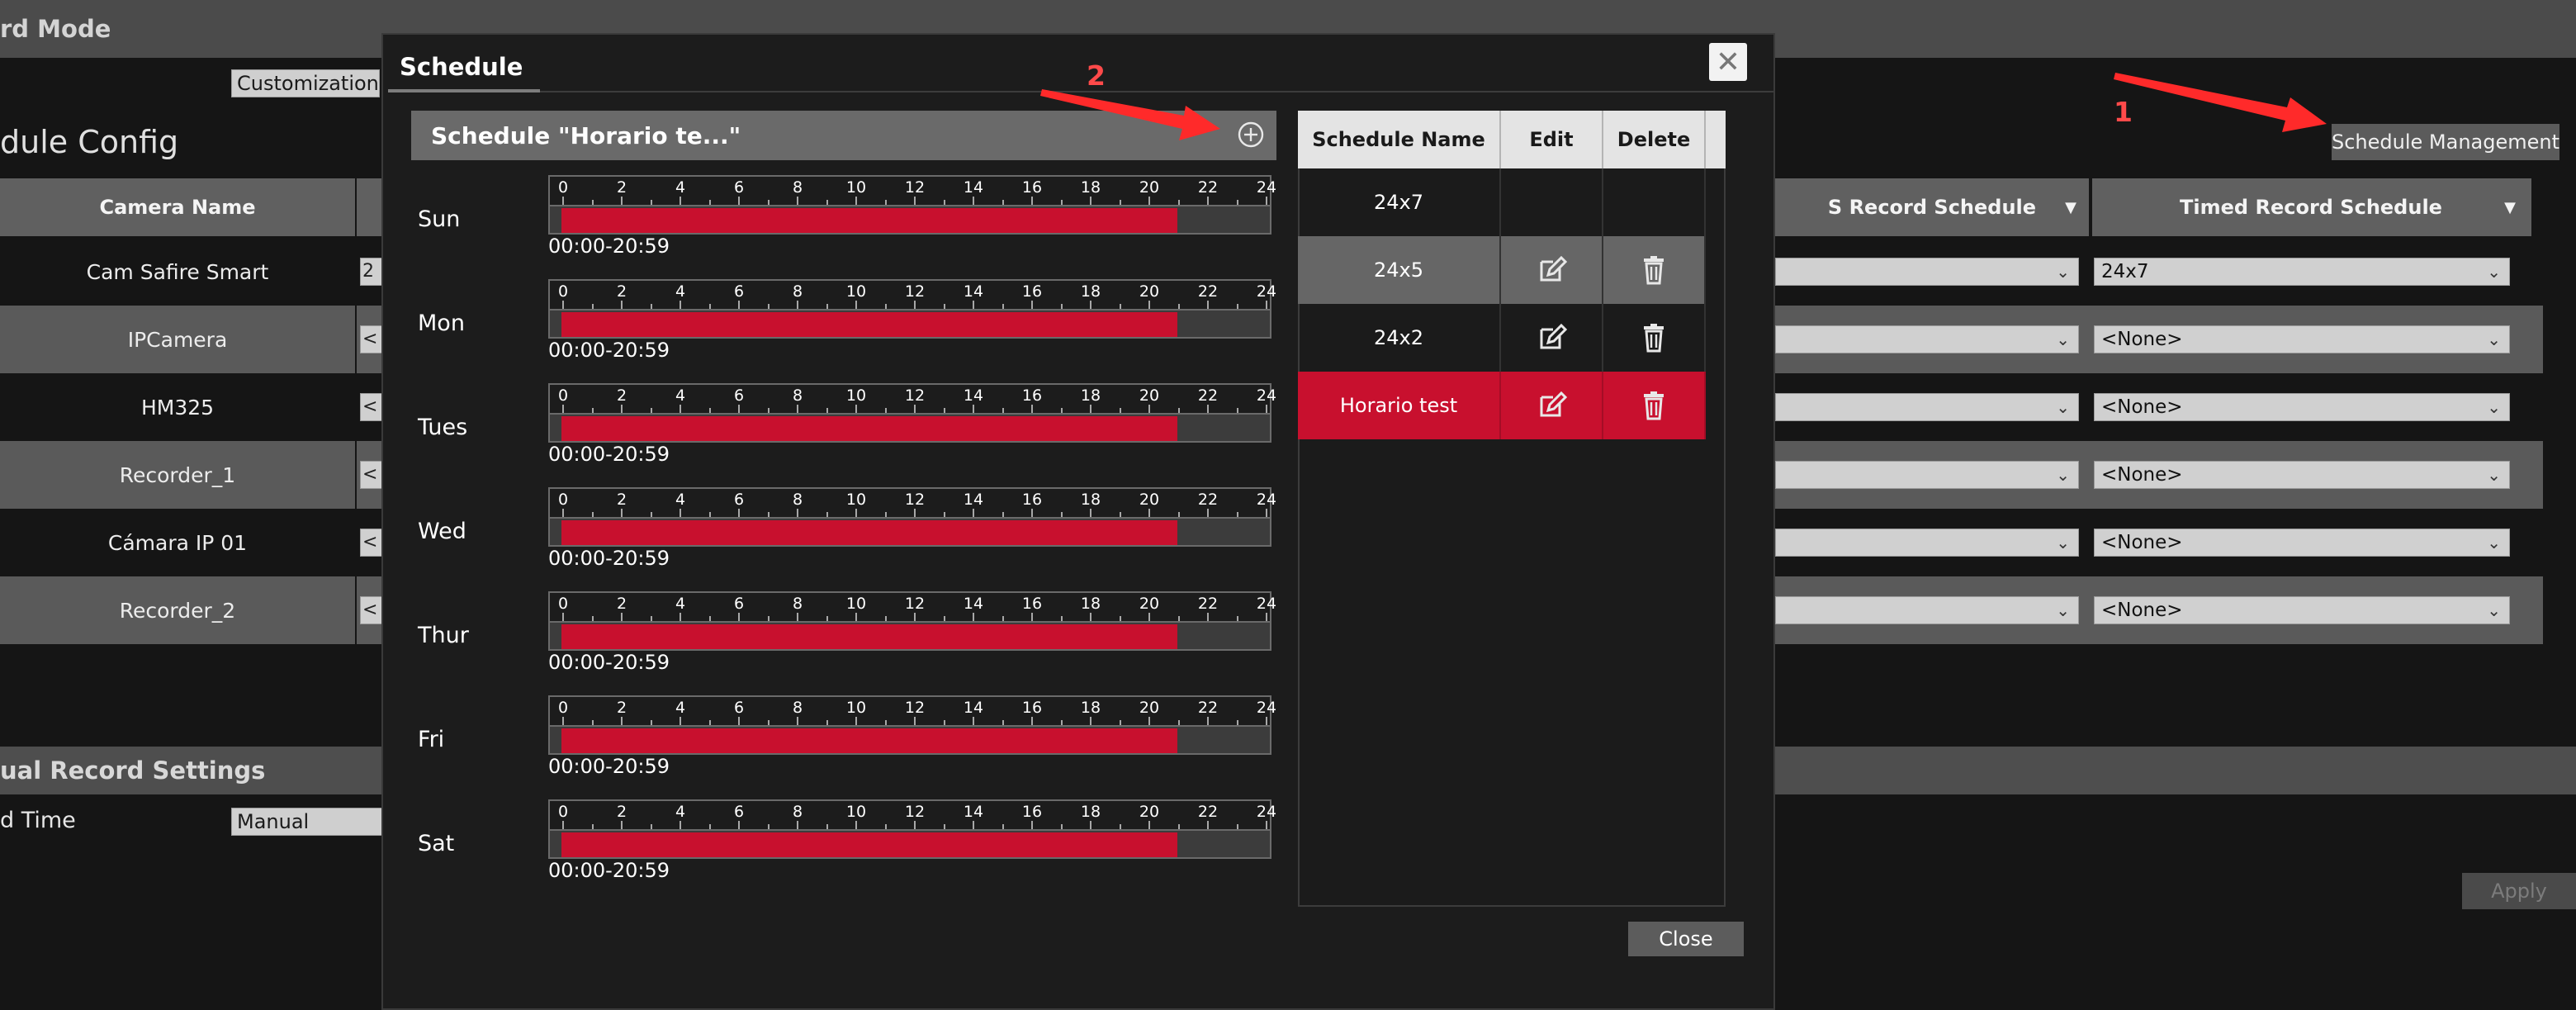 Image resolution: width=2576 pixels, height=1010 pixels. I want to click on annotation-number-1: 1, so click(2123, 112).